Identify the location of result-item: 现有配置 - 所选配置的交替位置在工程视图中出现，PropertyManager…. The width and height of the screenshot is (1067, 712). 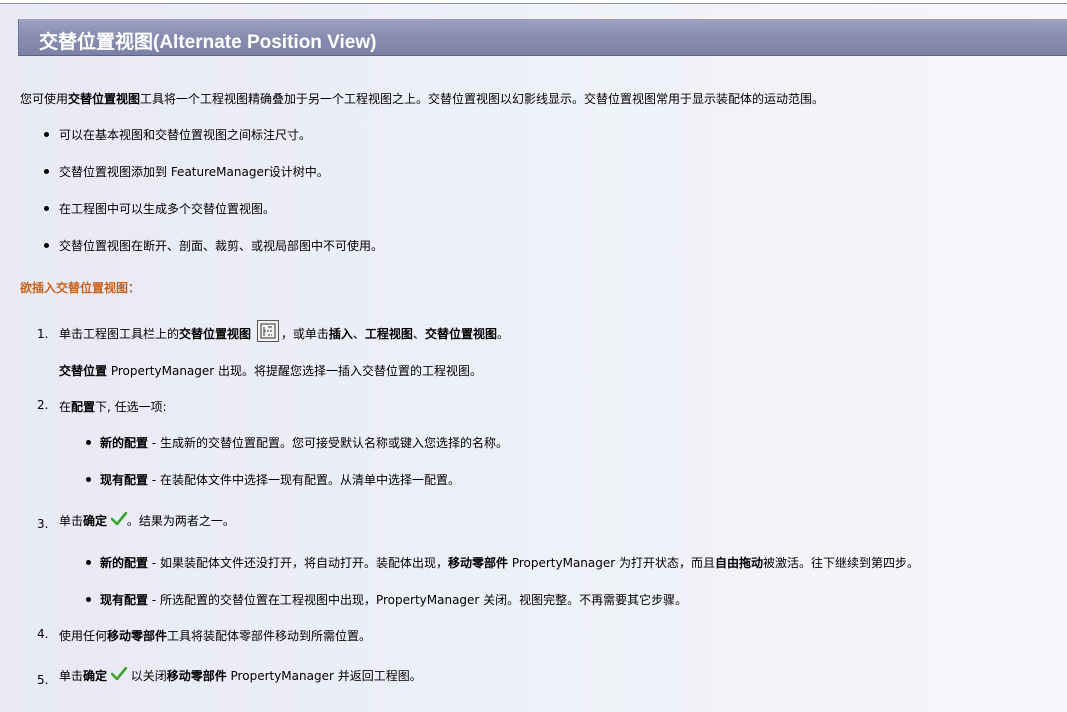
(394, 600).